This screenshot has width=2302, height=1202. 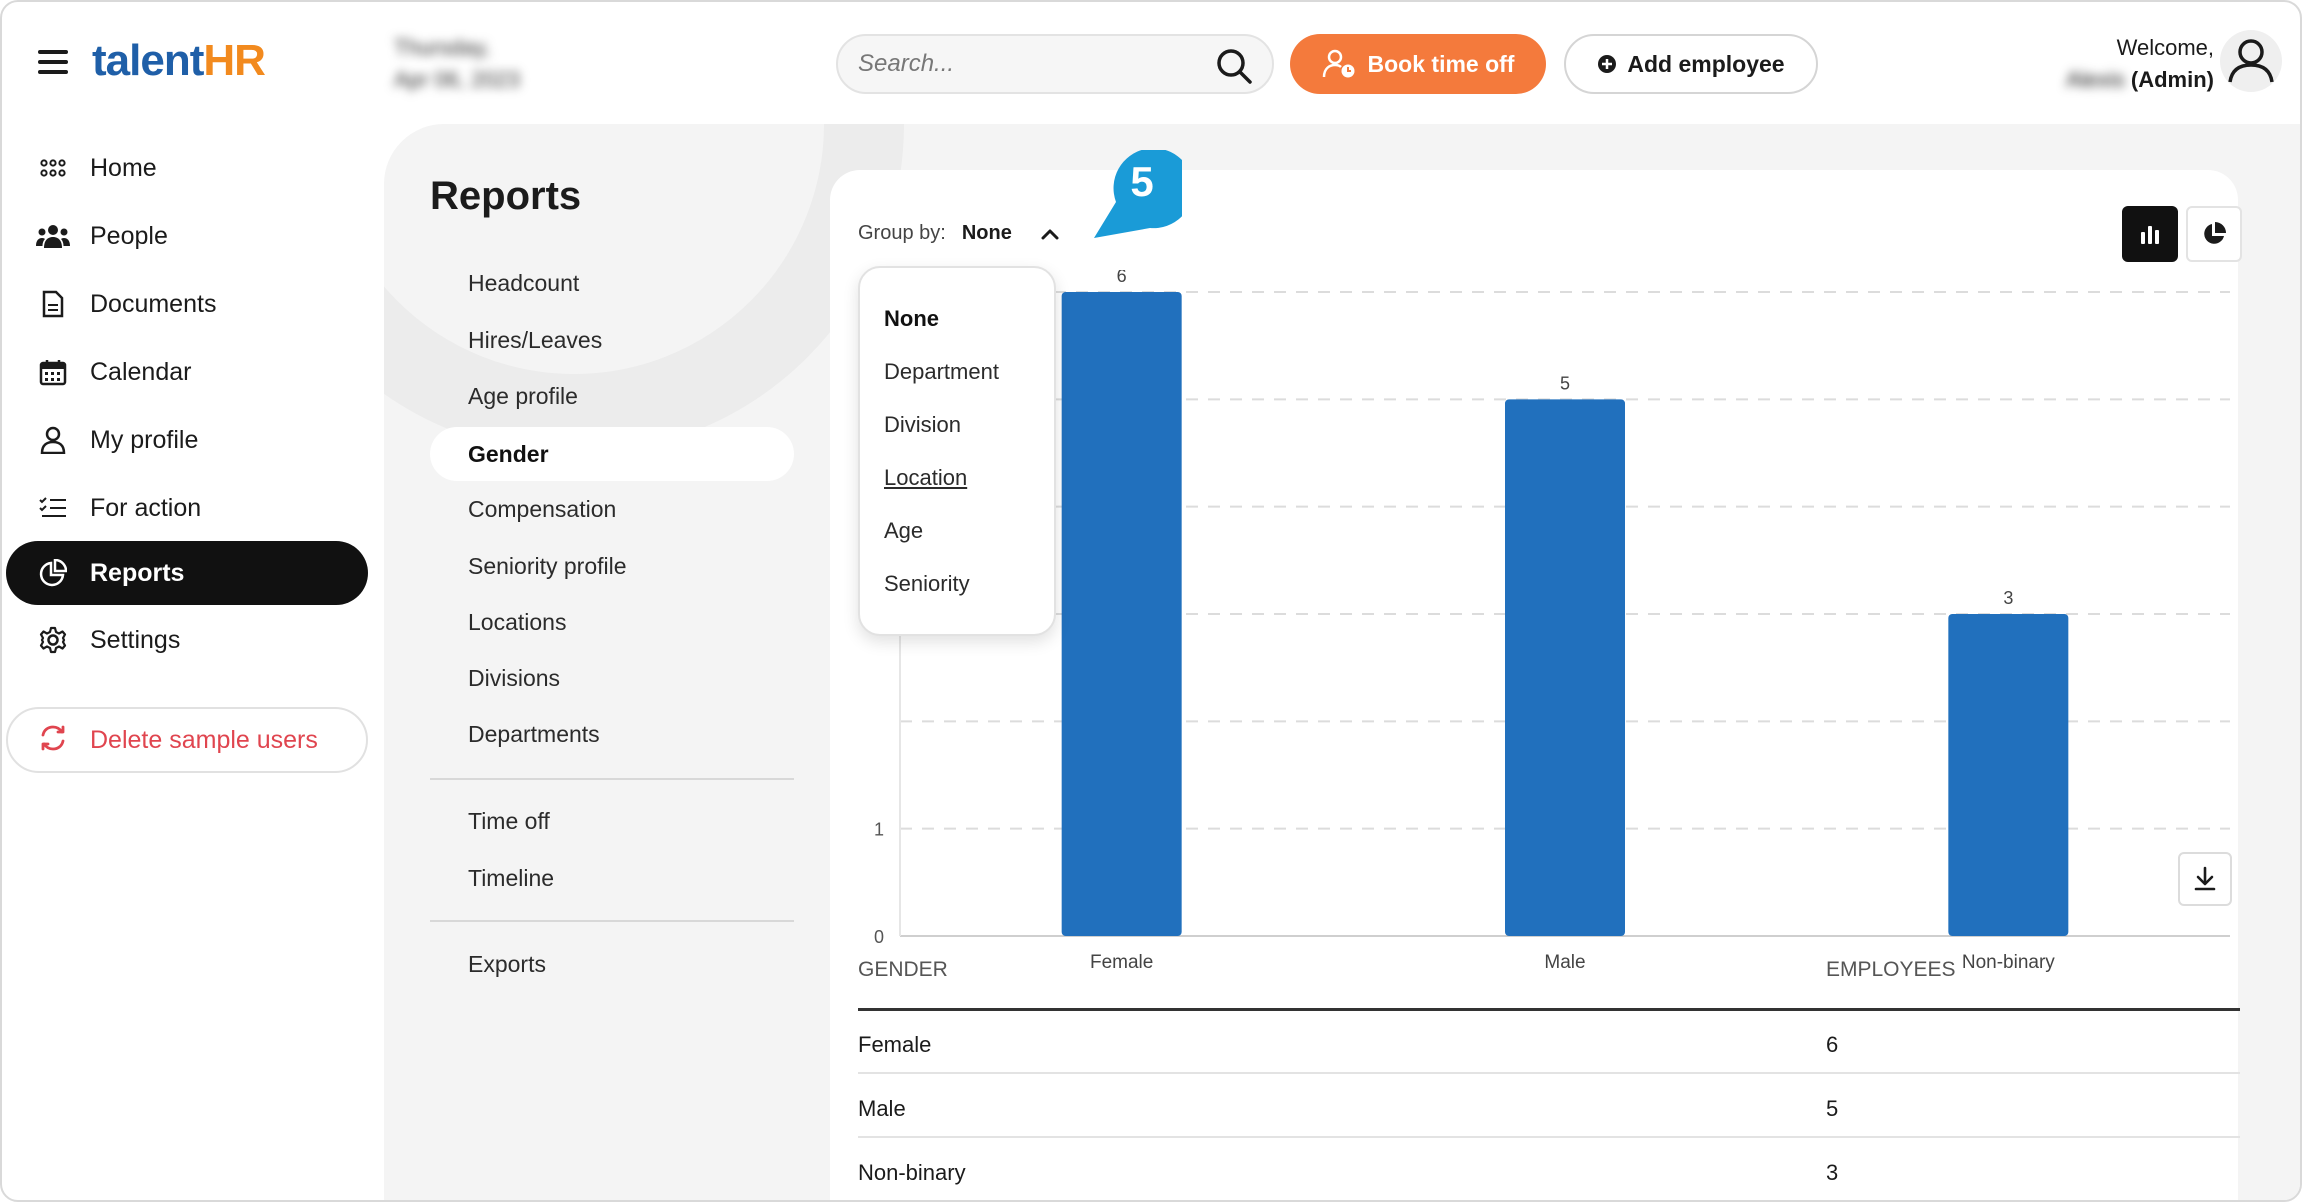 I want to click on report-menu-age-profile: Age profile, so click(x=612, y=396).